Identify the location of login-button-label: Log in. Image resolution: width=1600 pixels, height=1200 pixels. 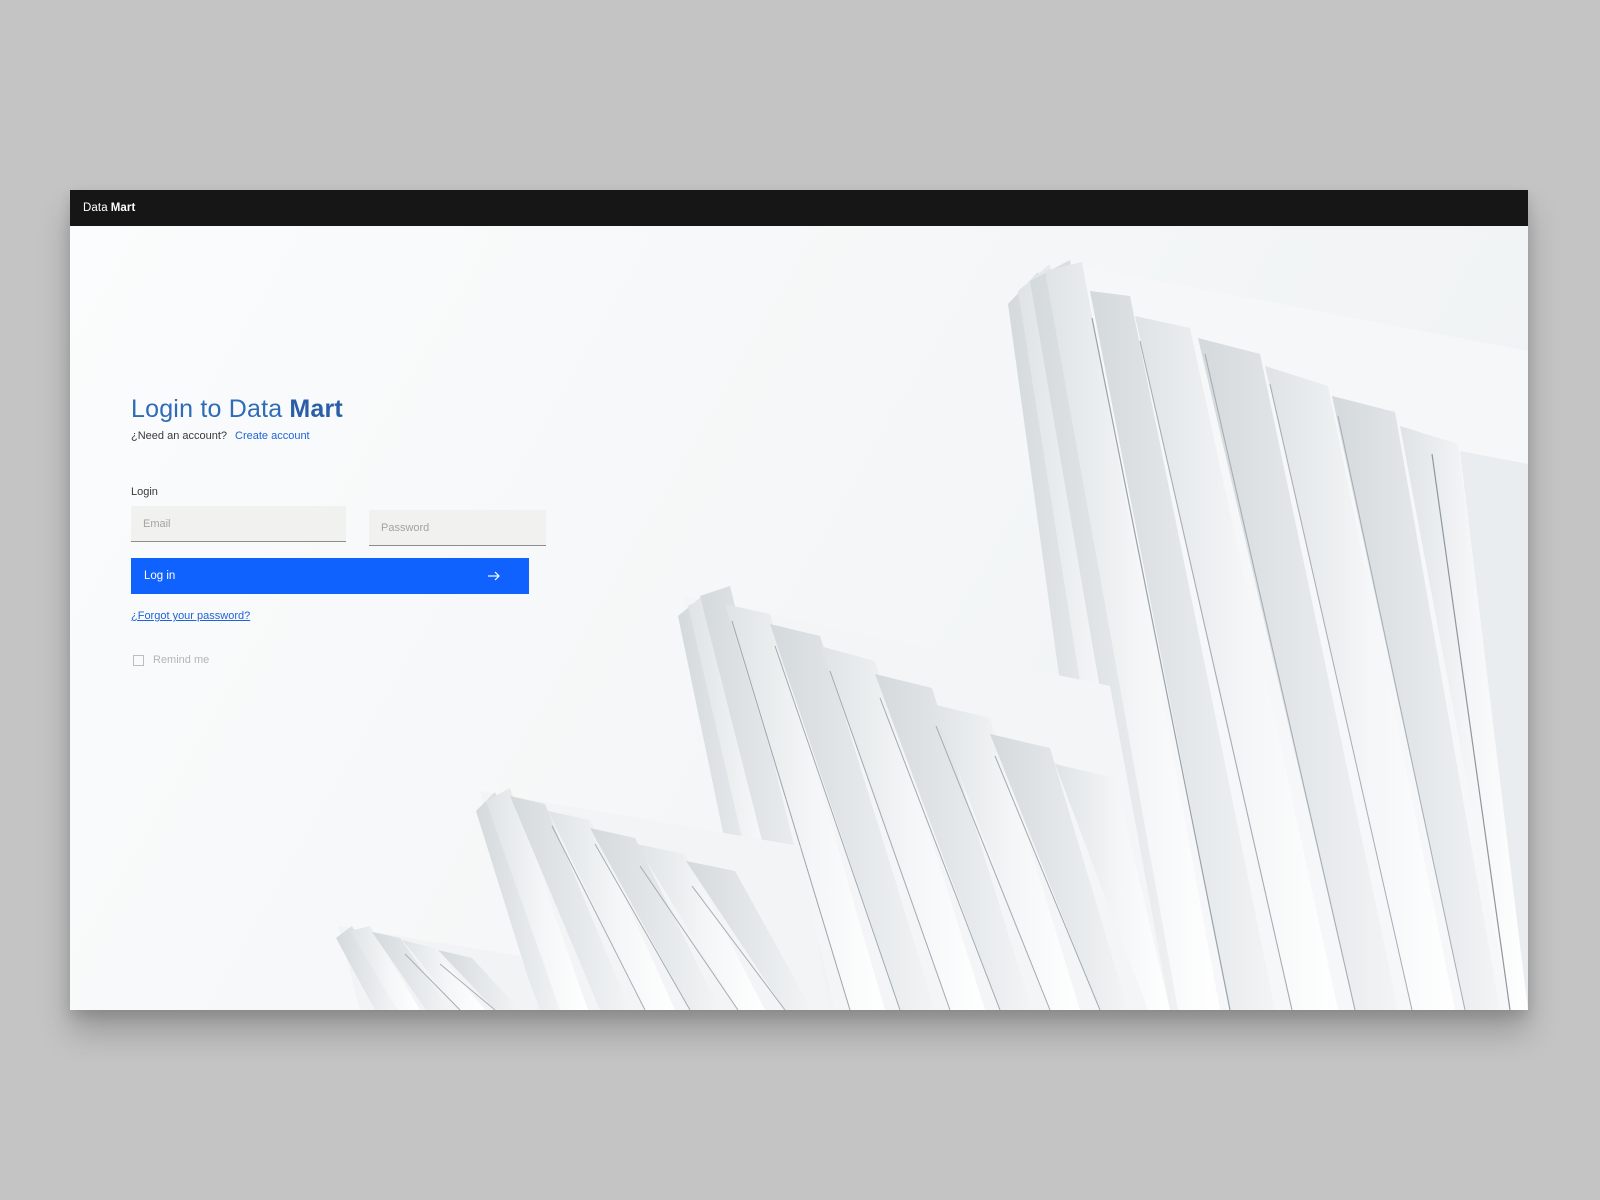
(160, 576).